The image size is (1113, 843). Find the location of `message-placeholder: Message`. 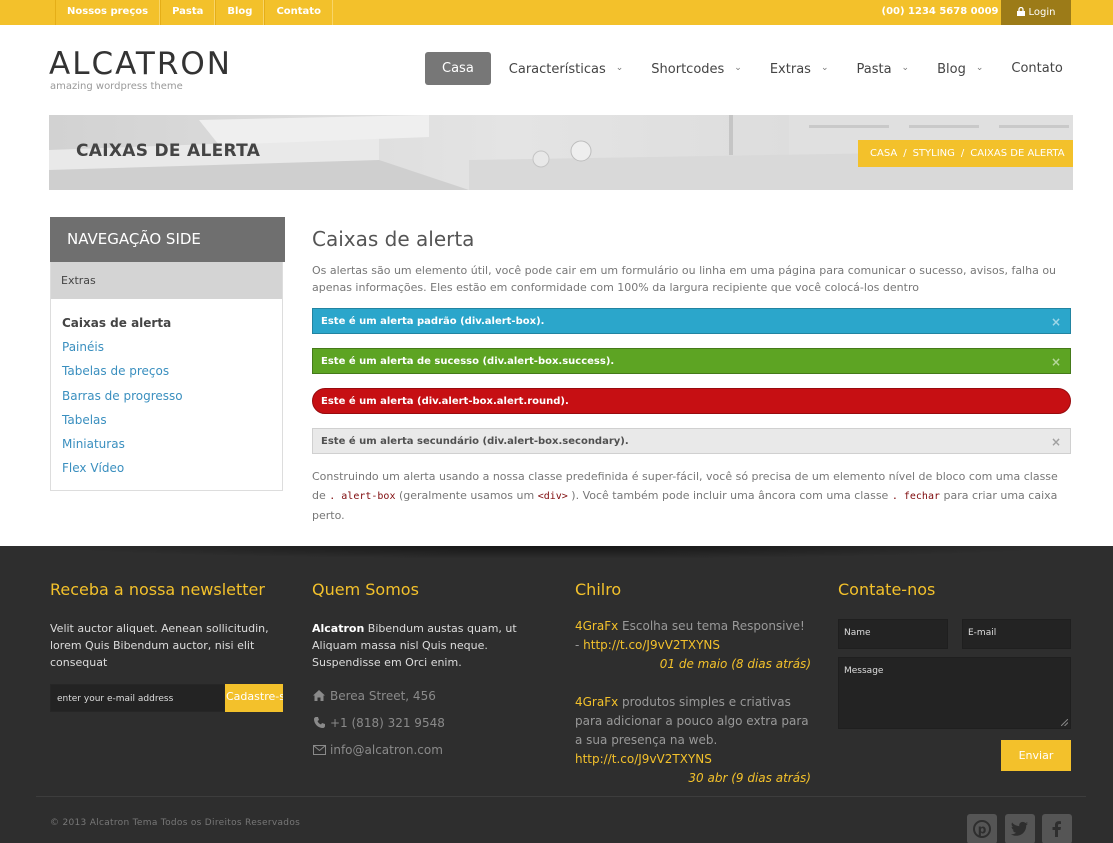

message-placeholder: Message is located at coordinates (864, 671).